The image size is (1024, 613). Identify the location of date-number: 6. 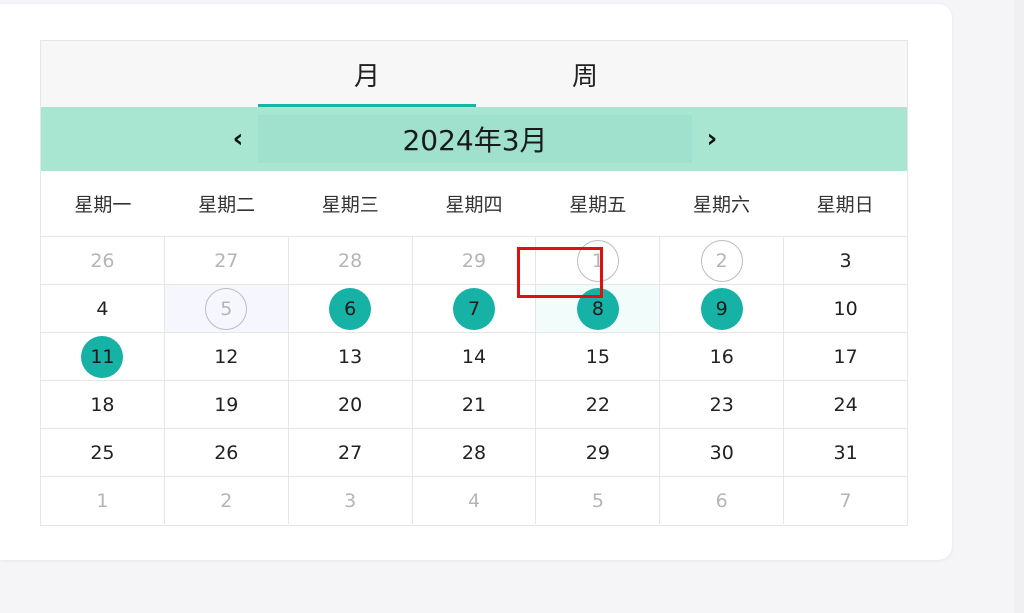
(721, 500).